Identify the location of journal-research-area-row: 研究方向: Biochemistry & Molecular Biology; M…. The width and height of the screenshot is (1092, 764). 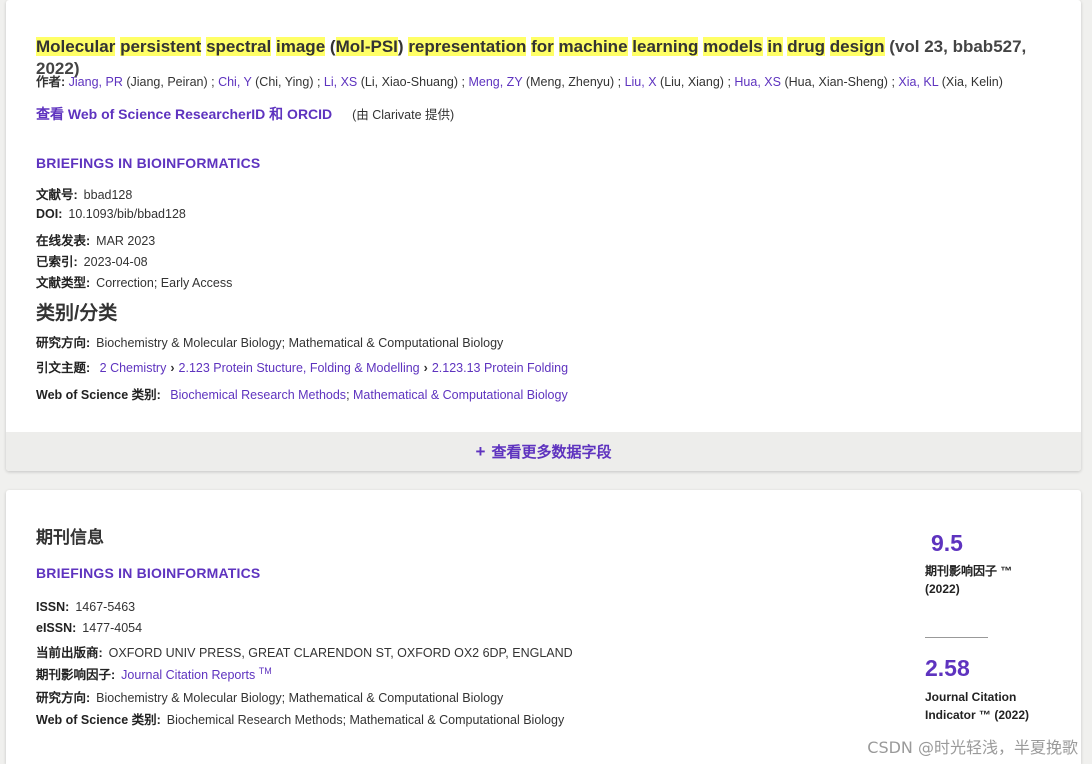
(269, 696).